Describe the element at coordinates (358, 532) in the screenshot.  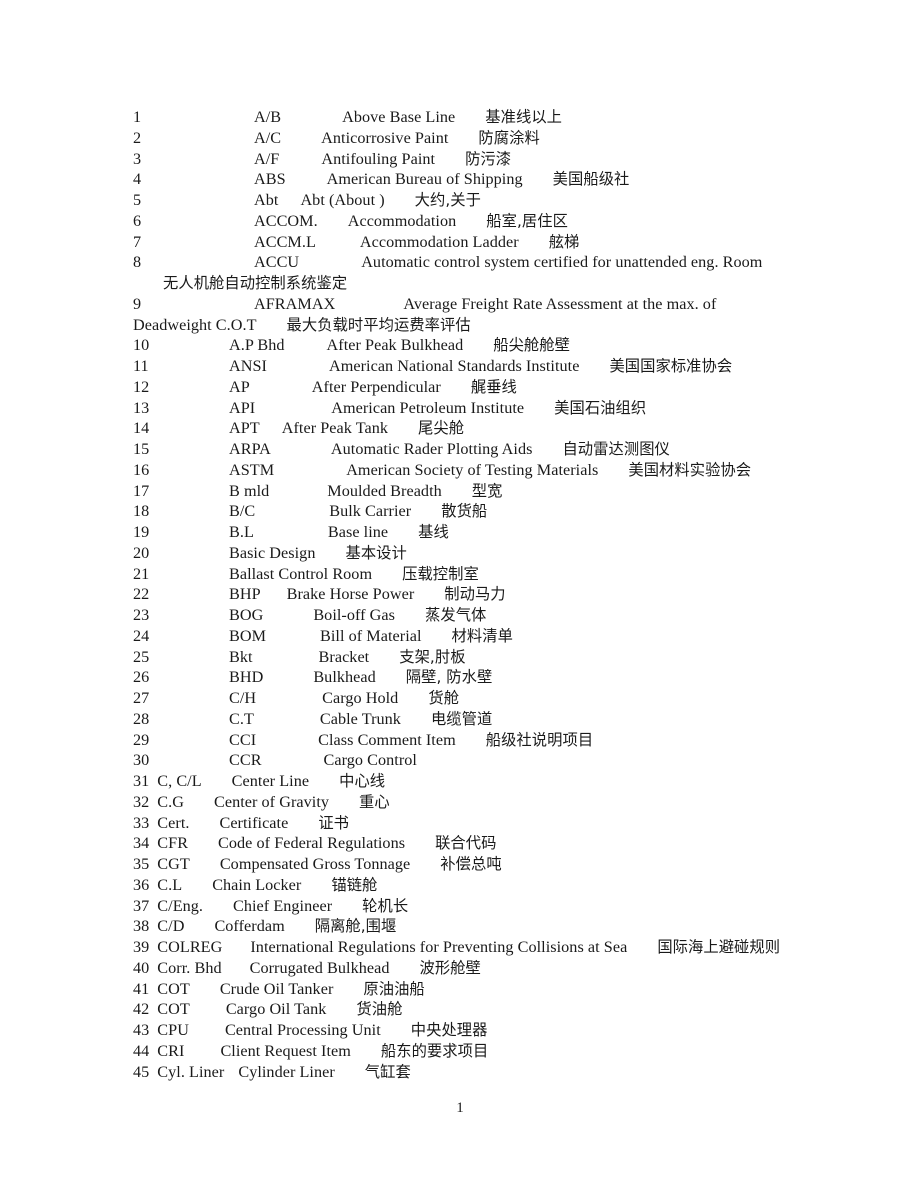
I see `entry-english-term: Base line` at that location.